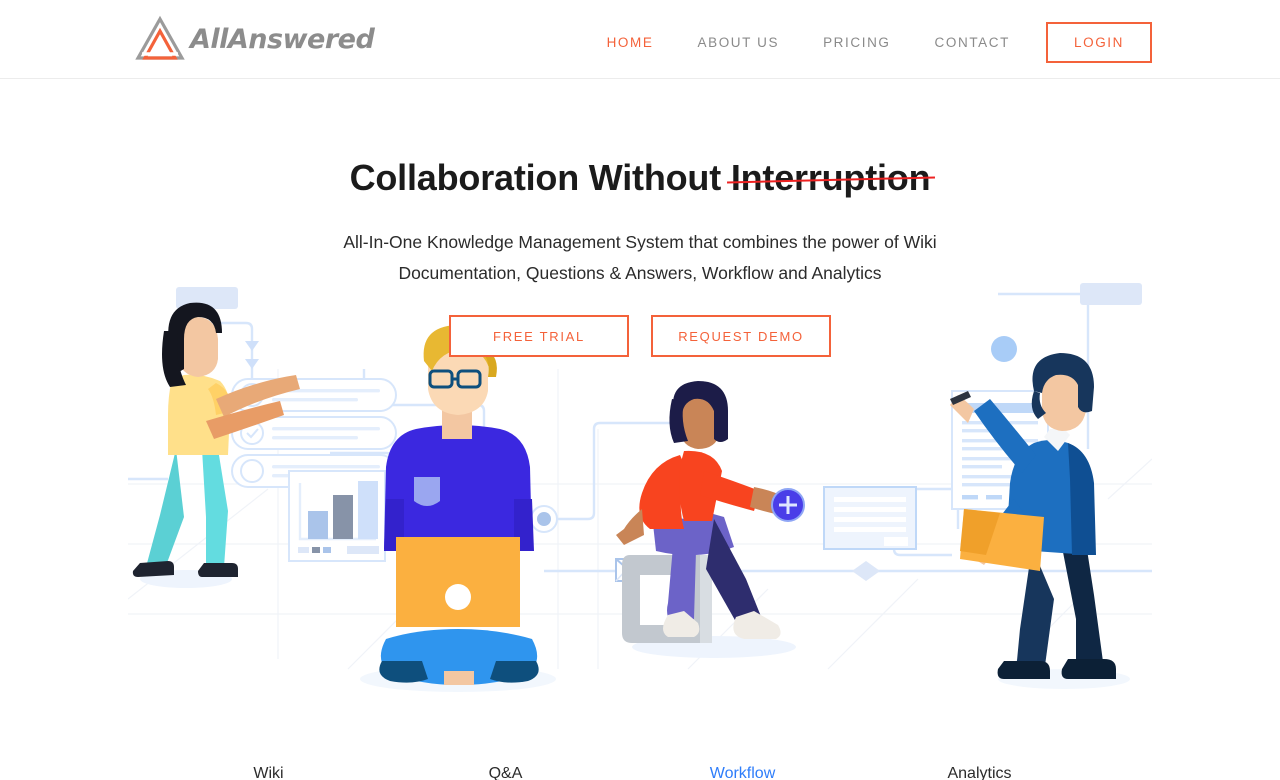 The image size is (1280, 780). Describe the element at coordinates (539, 336) in the screenshot. I see `free-trial-button: FREE TRIAL` at that location.